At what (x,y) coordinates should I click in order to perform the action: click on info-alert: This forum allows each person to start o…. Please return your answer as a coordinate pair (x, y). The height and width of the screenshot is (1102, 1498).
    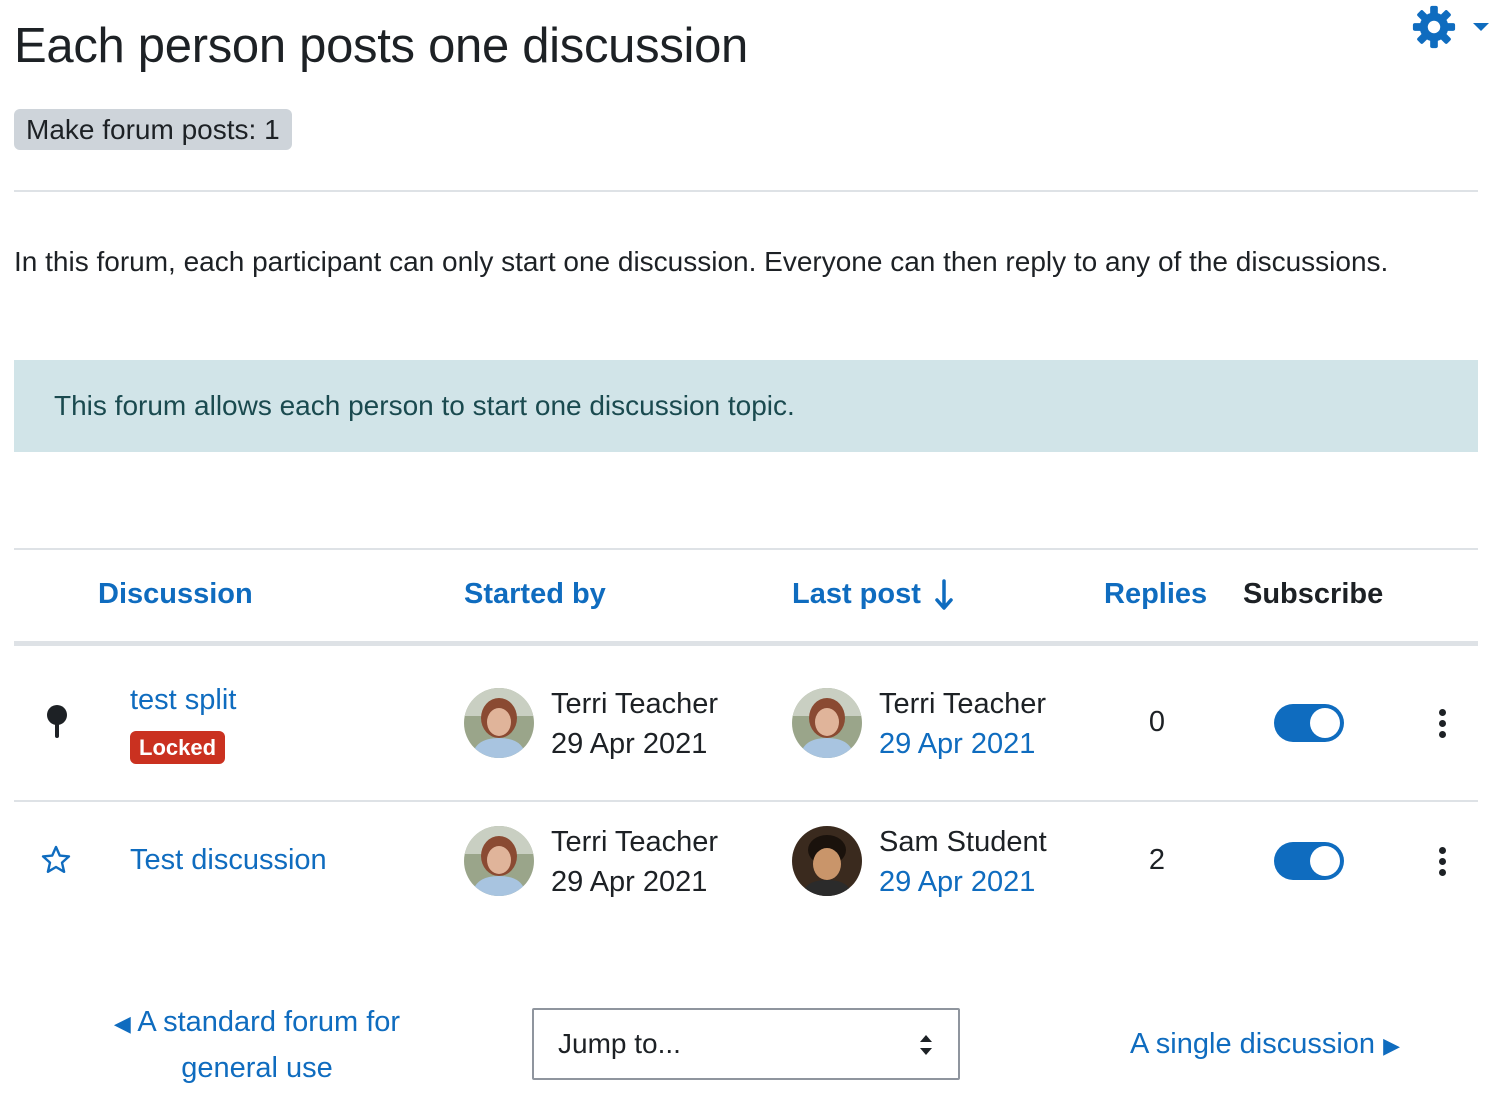
    Looking at the image, I should click on (746, 406).